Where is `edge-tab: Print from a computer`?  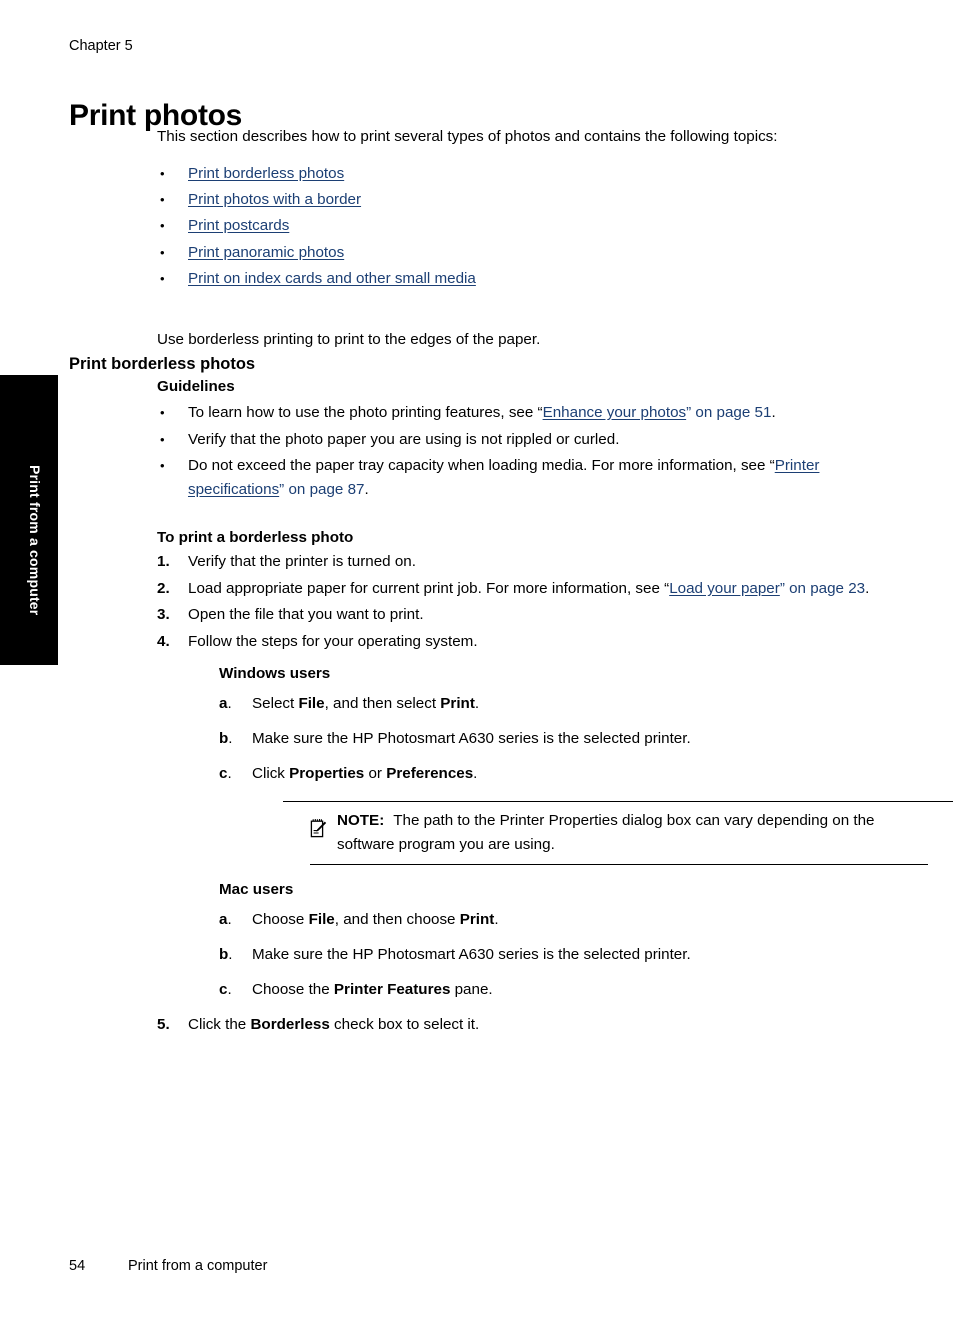
edge-tab: Print from a computer is located at coordinates (29, 520).